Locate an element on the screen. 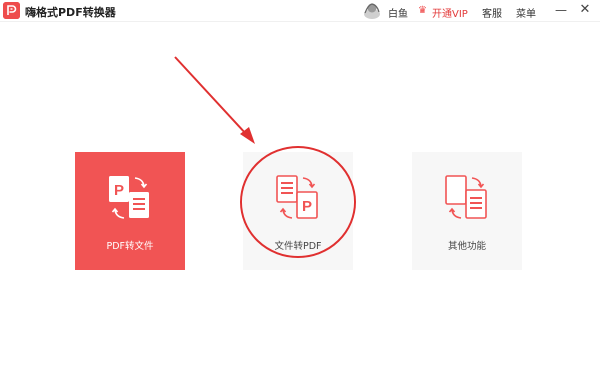 The height and width of the screenshot is (384, 600). other-functions-icon is located at coordinates (468, 198).